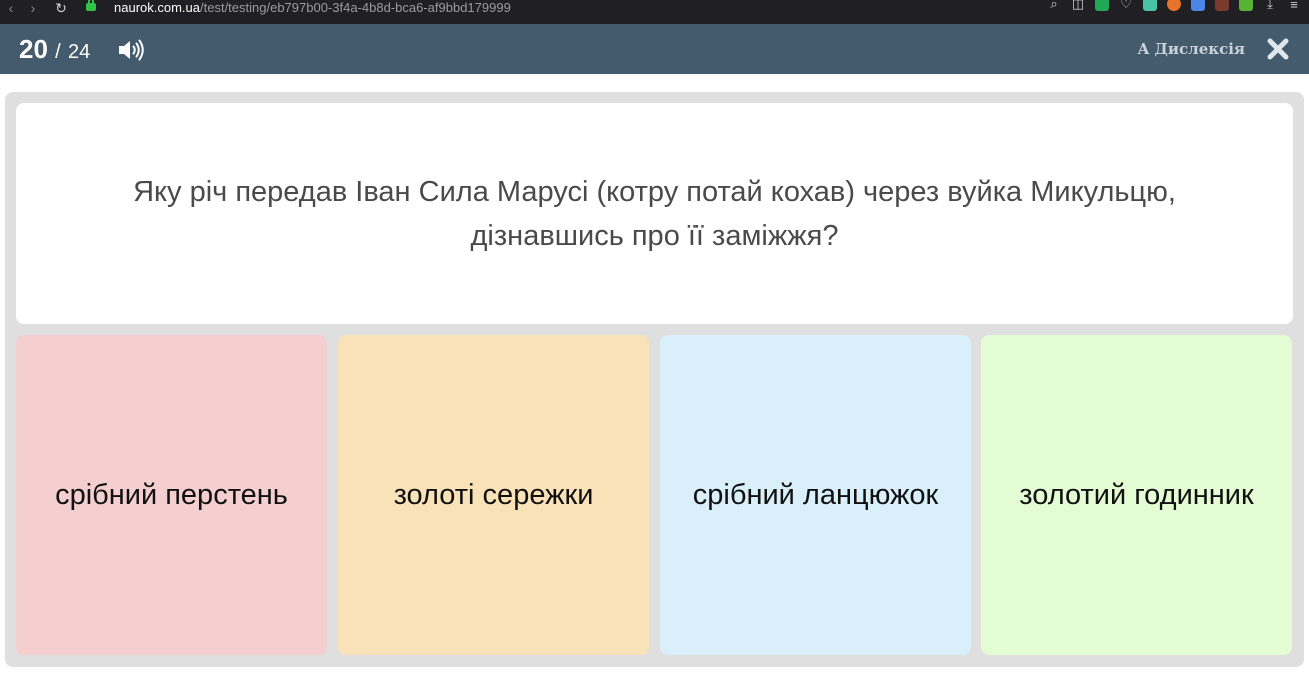  I want to click on sound-button, so click(132, 50).